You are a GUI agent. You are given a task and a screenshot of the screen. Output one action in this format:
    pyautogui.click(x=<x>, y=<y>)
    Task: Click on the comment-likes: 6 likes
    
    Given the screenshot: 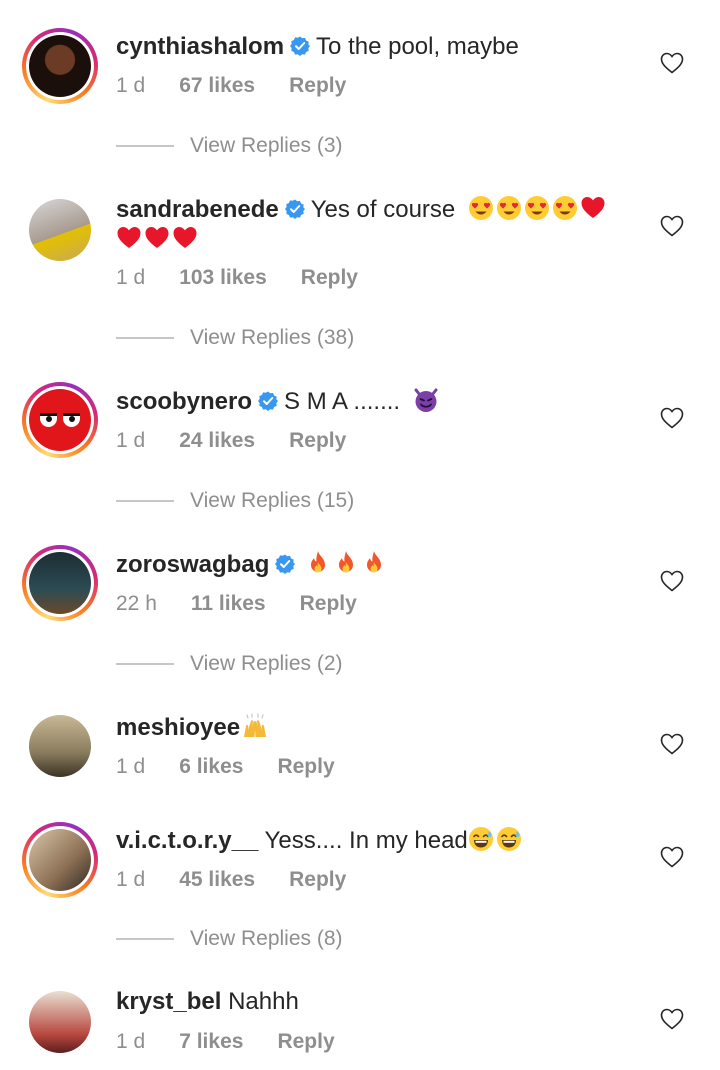 What is the action you would take?
    pyautogui.click(x=211, y=767)
    